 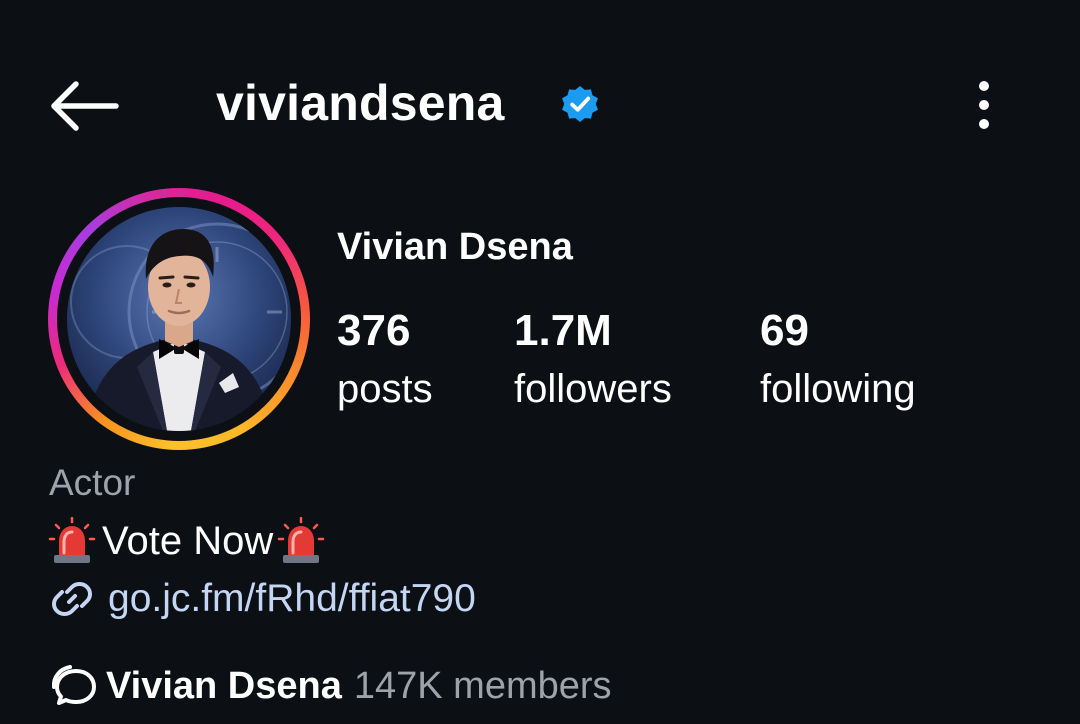 What do you see at coordinates (224, 685) in the screenshot?
I see `channel-name: Vivian Dsena` at bounding box center [224, 685].